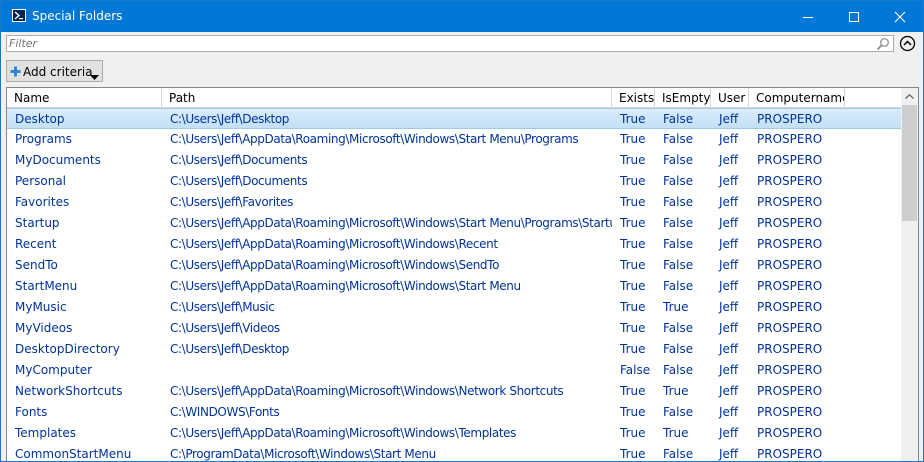  Describe the element at coordinates (230, 349) in the screenshot. I see `cell-path: C:\Users\Jeff\Desktop` at that location.